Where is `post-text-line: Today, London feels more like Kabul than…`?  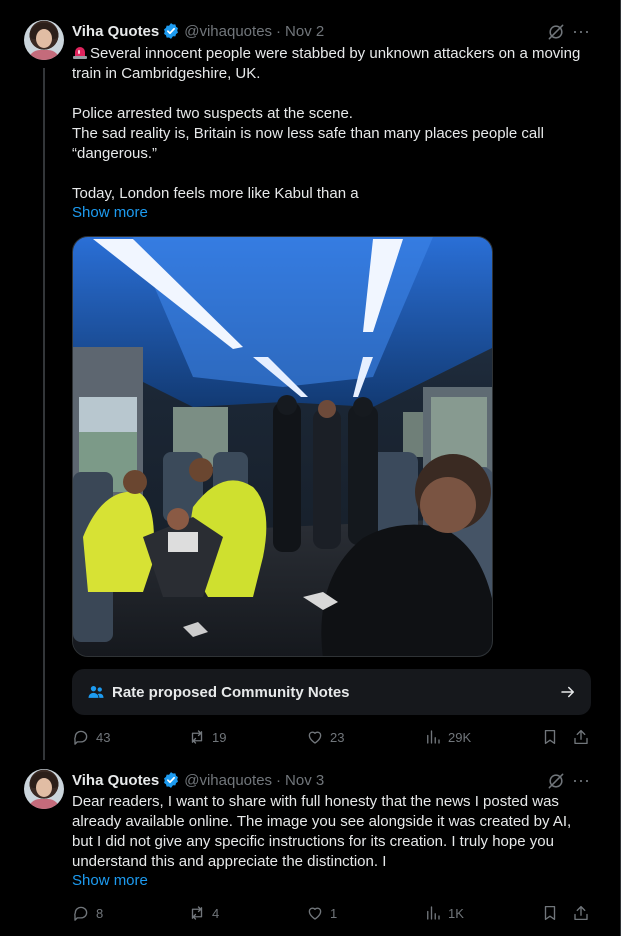
post-text-line: Today, London feels more like Kabul than… is located at coordinates (215, 193).